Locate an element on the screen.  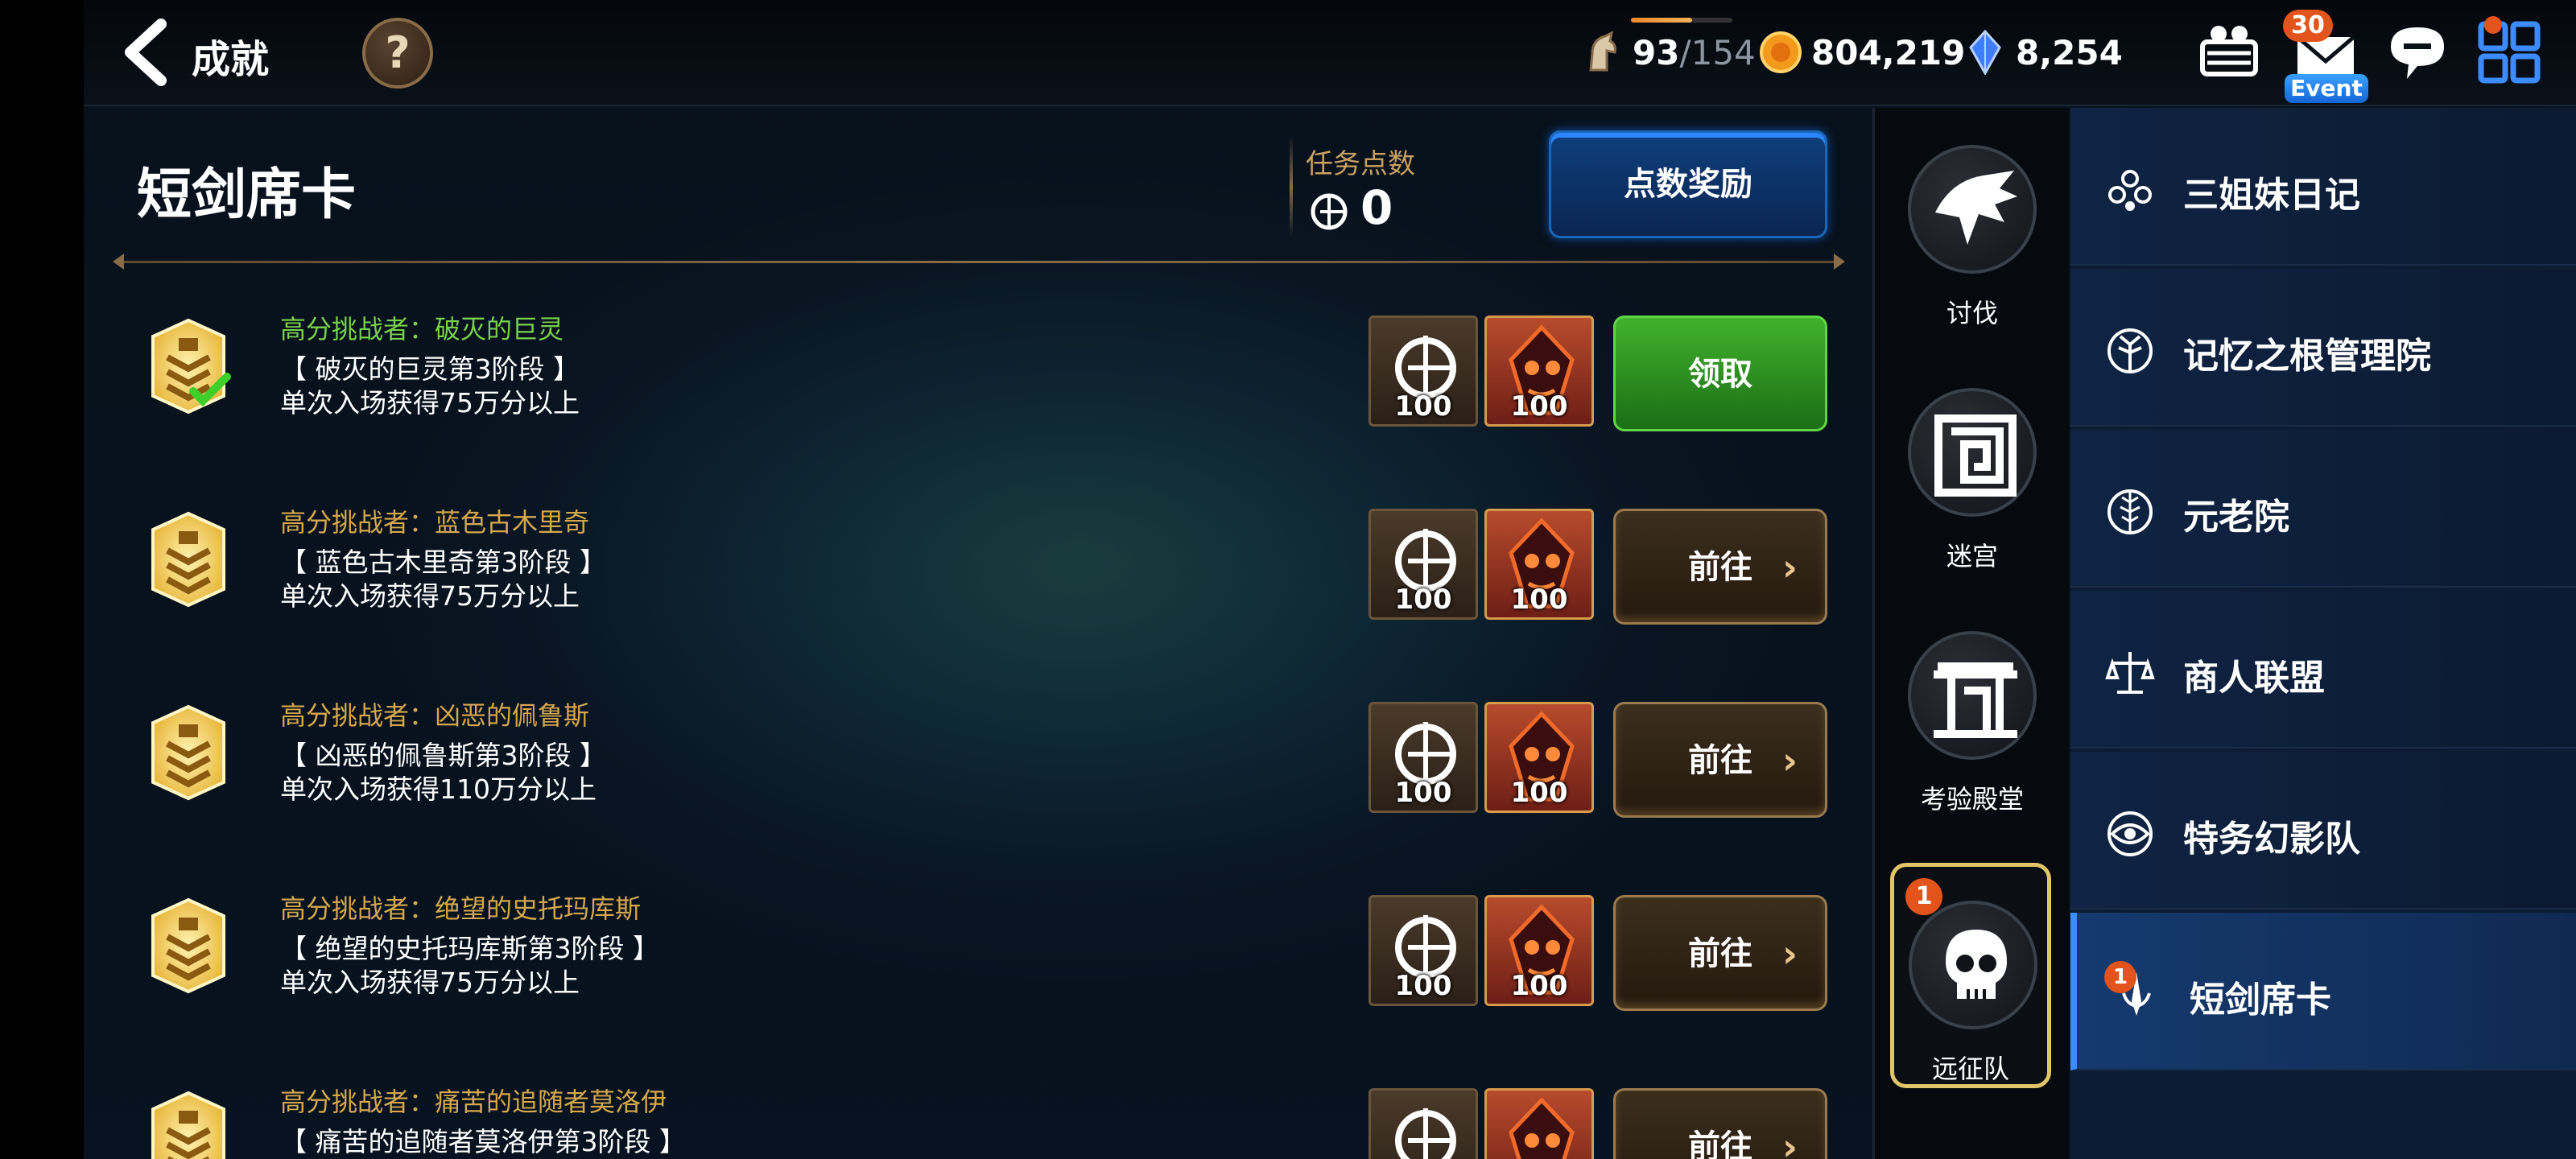
quest-title: 高分挑战者：凶恶的佩鲁斯 is located at coordinates (435, 715).